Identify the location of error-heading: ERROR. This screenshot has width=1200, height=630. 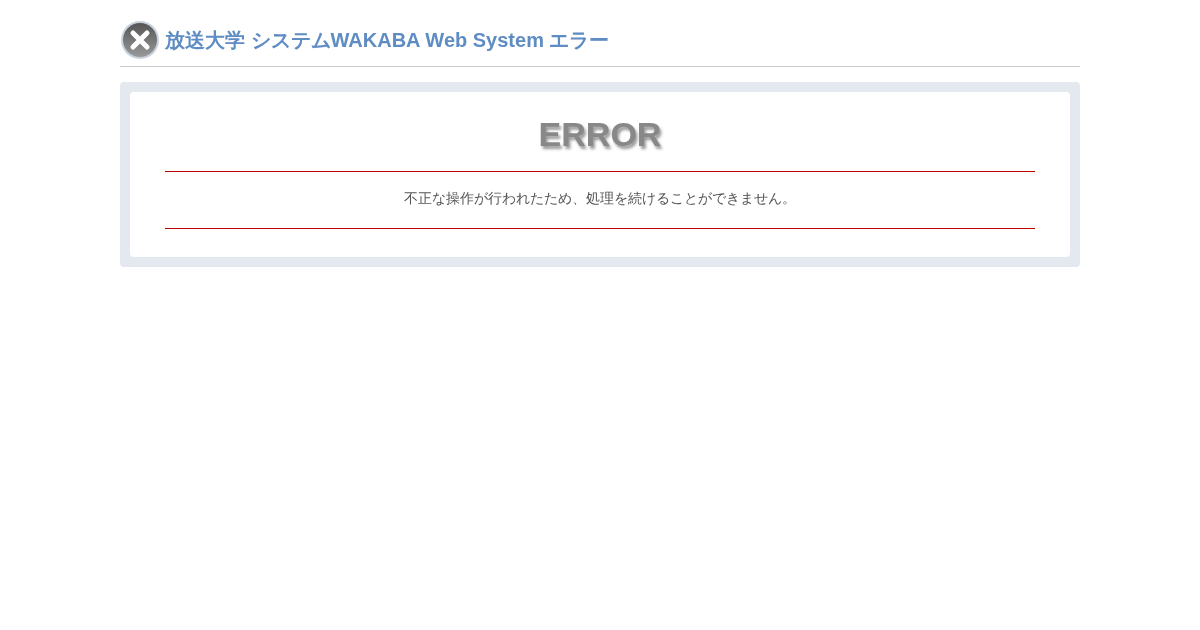
(600, 134).